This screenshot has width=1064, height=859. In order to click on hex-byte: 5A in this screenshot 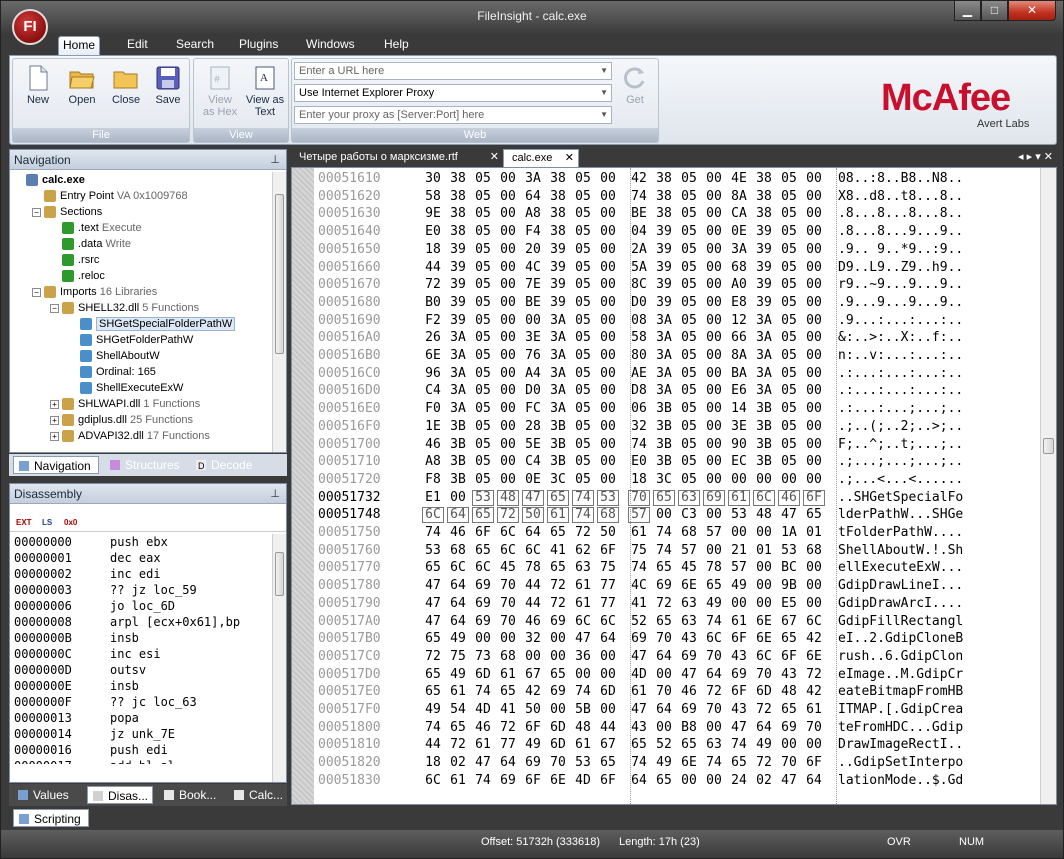, I will do `click(639, 268)`.